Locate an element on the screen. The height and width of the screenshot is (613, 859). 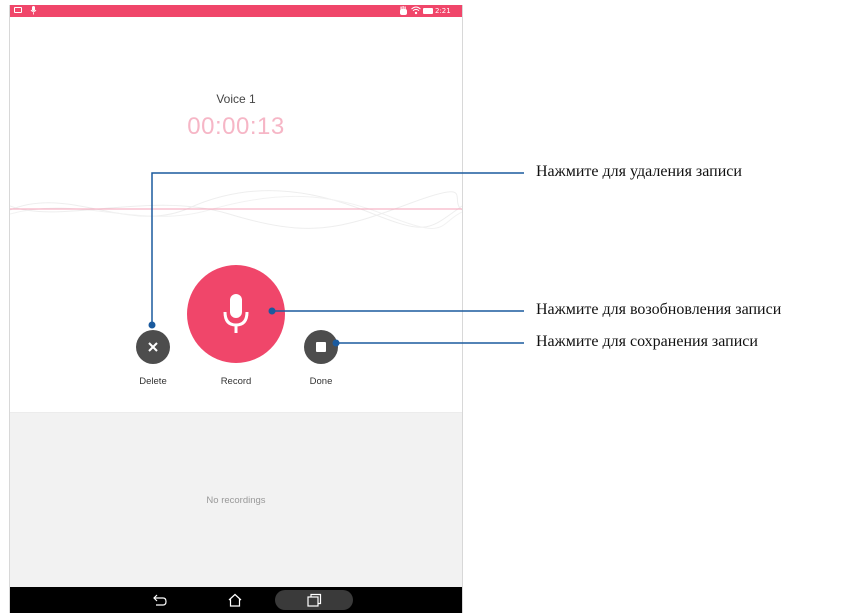
navigation-bar is located at coordinates (236, 600).